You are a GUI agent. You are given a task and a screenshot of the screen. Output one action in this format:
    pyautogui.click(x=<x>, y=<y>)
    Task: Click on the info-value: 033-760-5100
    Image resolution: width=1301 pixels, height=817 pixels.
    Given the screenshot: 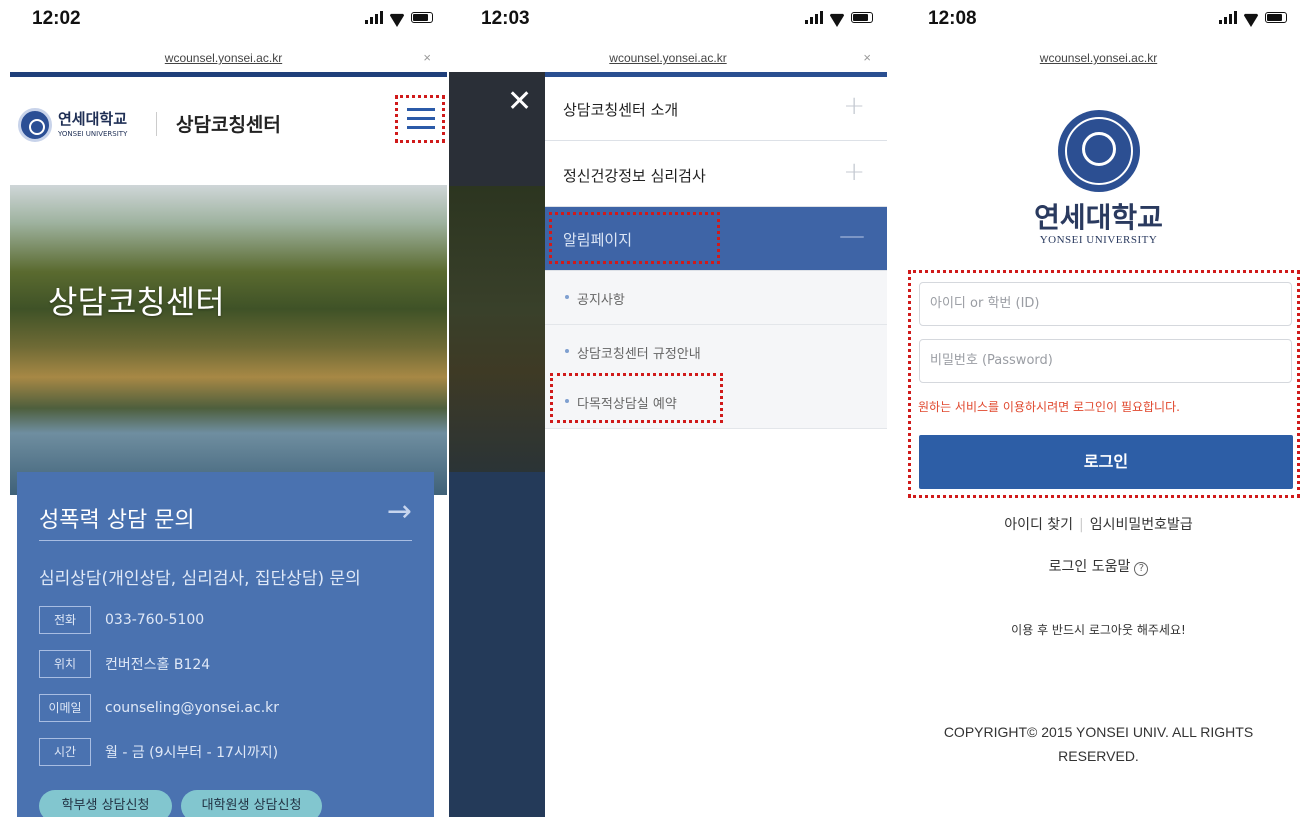 What is the action you would take?
    pyautogui.click(x=154, y=620)
    